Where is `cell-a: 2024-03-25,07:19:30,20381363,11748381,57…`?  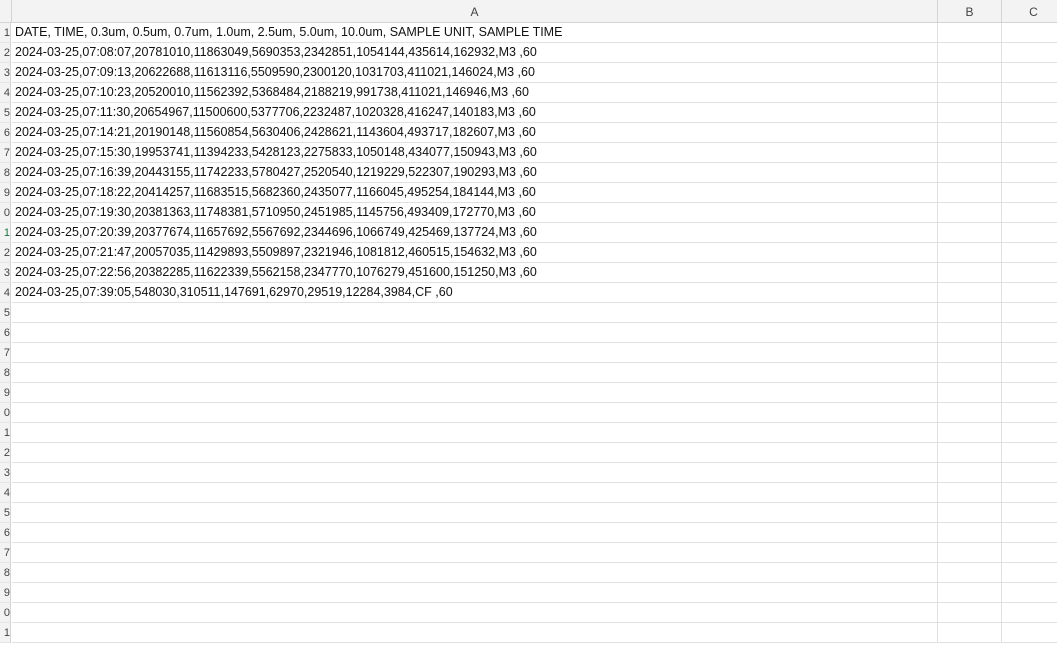 cell-a: 2024-03-25,07:19:30,20381363,11748381,57… is located at coordinates (475, 212).